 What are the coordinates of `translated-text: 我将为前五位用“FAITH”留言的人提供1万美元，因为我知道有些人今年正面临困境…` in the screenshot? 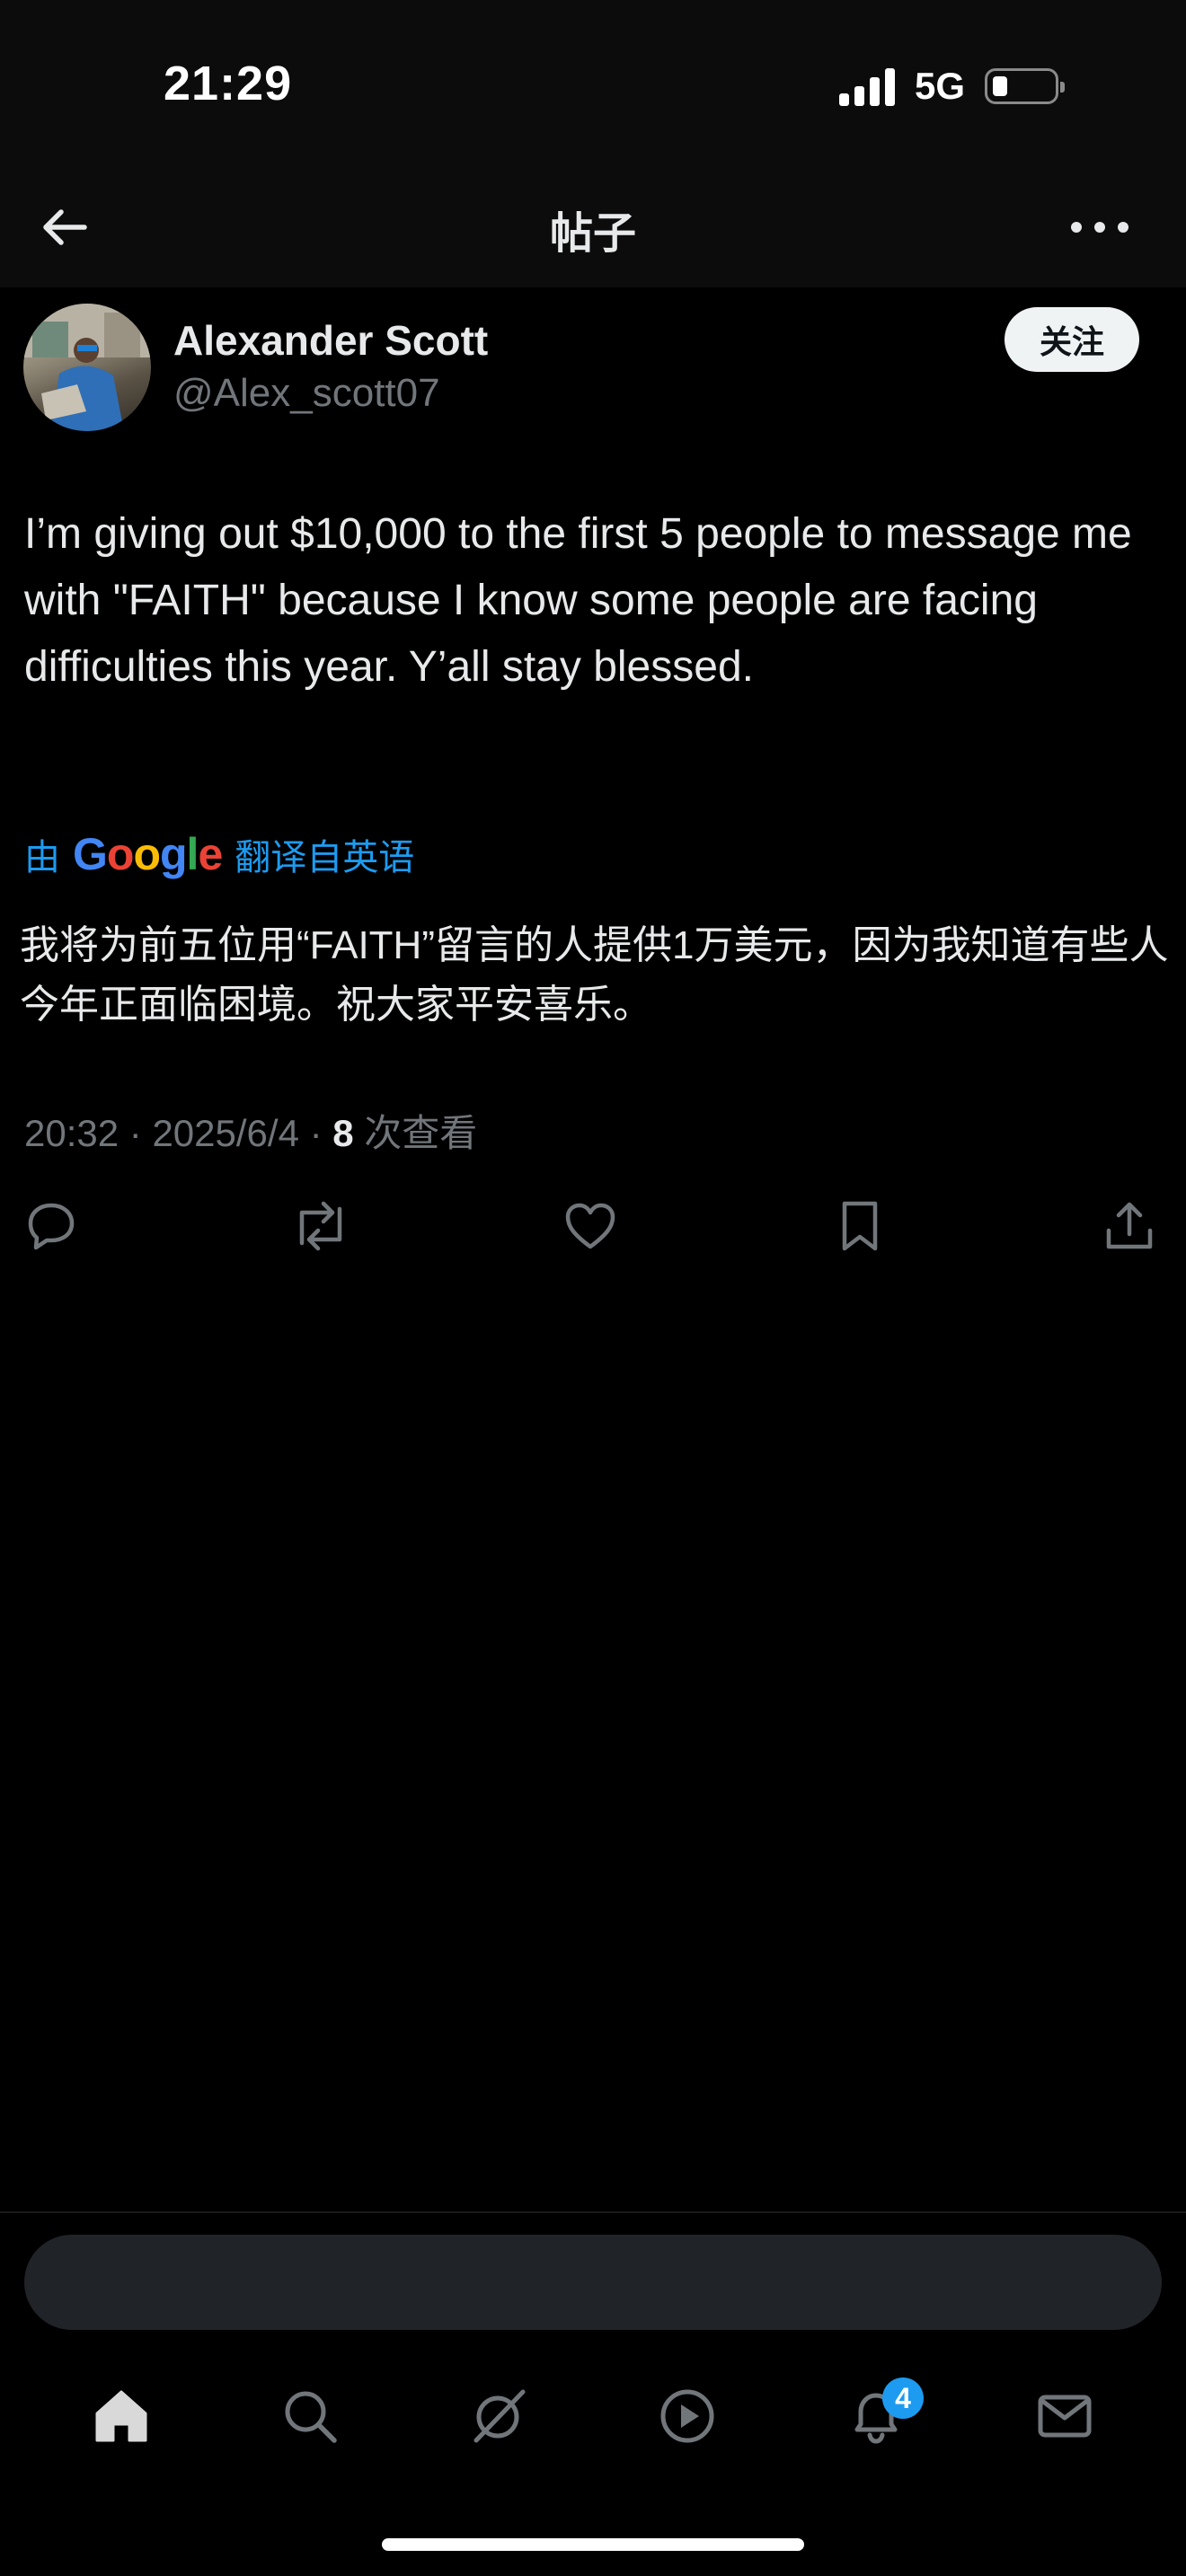 It's located at (594, 975).